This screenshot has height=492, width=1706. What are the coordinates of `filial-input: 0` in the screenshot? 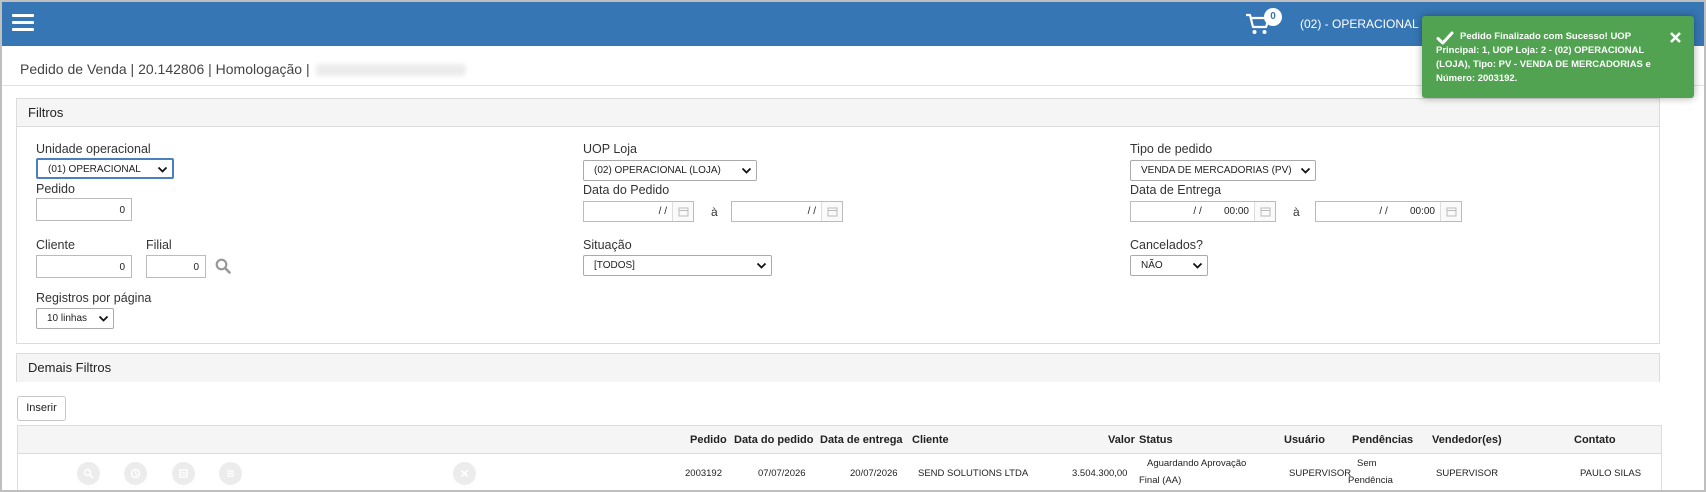 It's located at (176, 266).